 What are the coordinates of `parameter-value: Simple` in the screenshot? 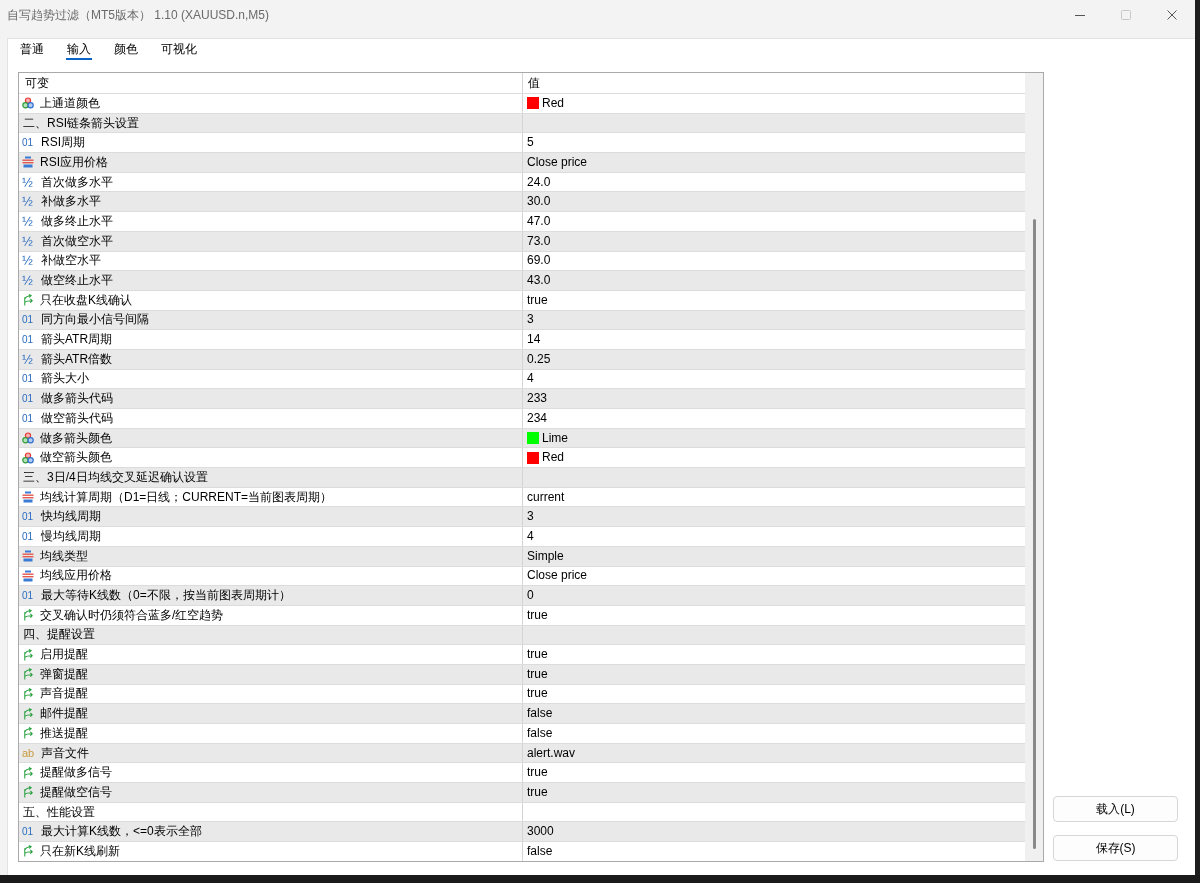 It's located at (545, 556).